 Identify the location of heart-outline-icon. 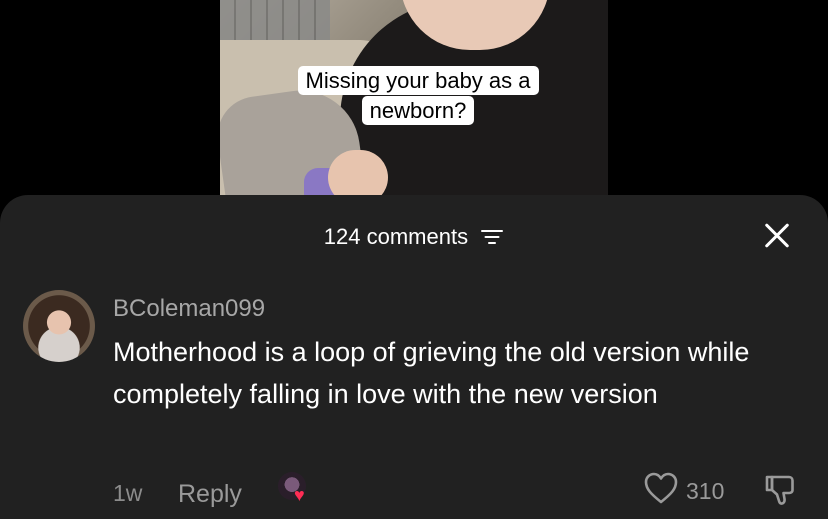
(661, 488).